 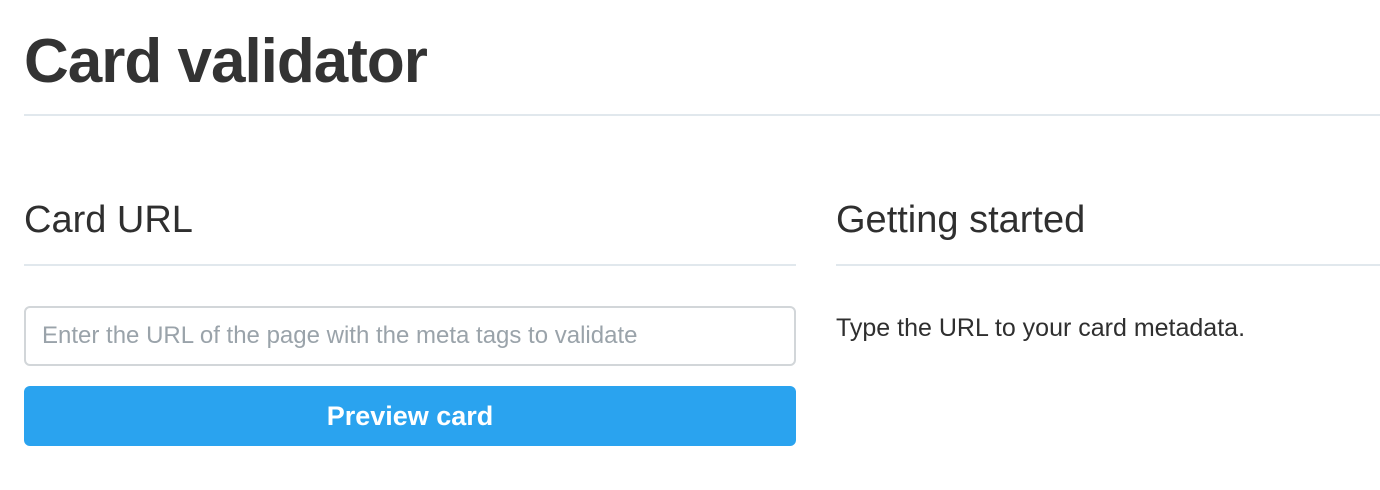 I want to click on getting-started-text: Type the URL to your card metadata., so click(x=1041, y=328).